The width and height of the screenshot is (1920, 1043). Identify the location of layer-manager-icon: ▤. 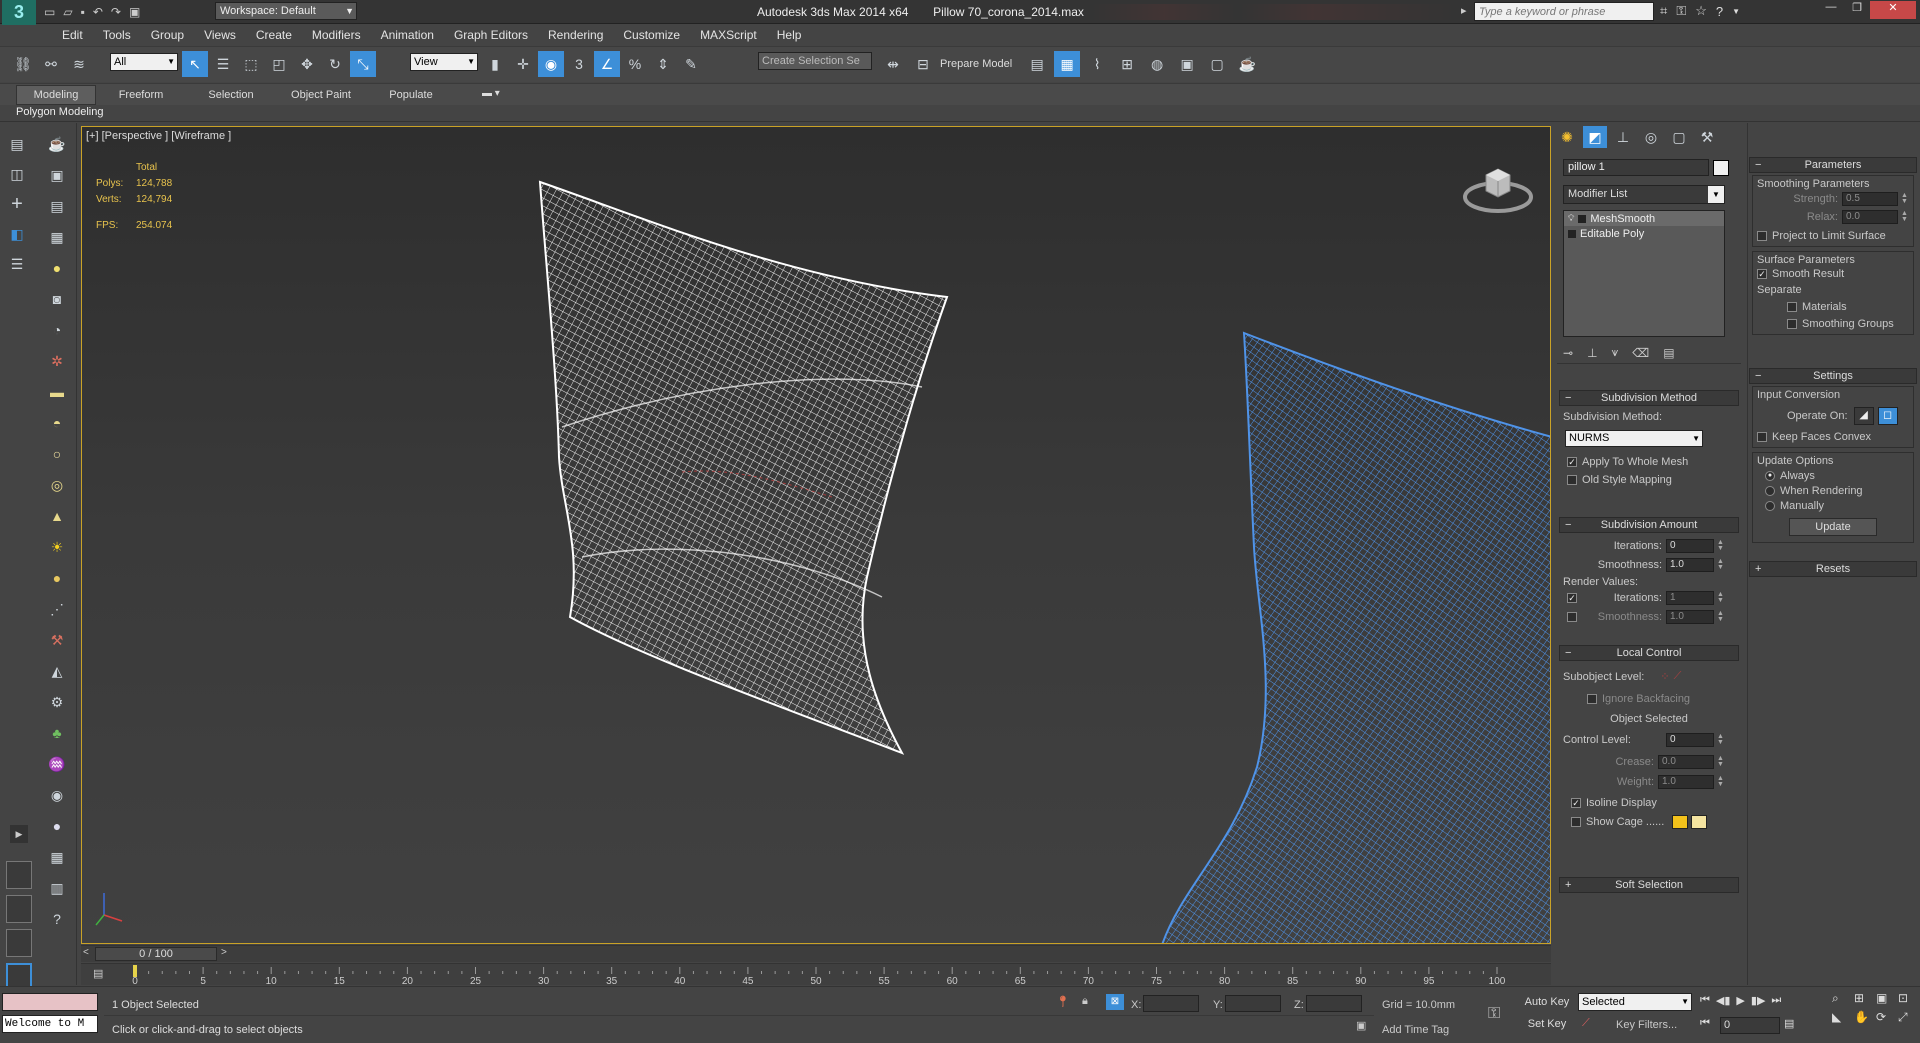
(1037, 64).